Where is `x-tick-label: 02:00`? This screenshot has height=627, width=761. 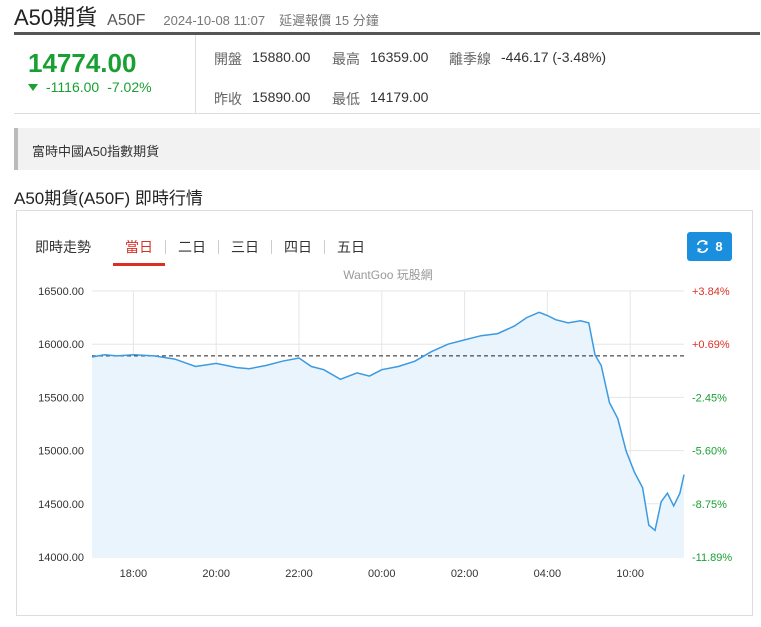 x-tick-label: 02:00 is located at coordinates (465, 574).